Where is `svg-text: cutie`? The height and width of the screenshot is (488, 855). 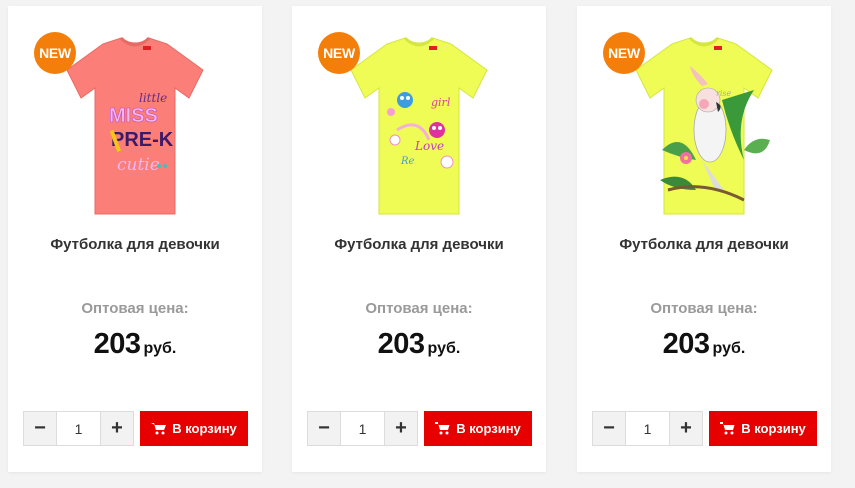
svg-text: cutie is located at coordinates (138, 165).